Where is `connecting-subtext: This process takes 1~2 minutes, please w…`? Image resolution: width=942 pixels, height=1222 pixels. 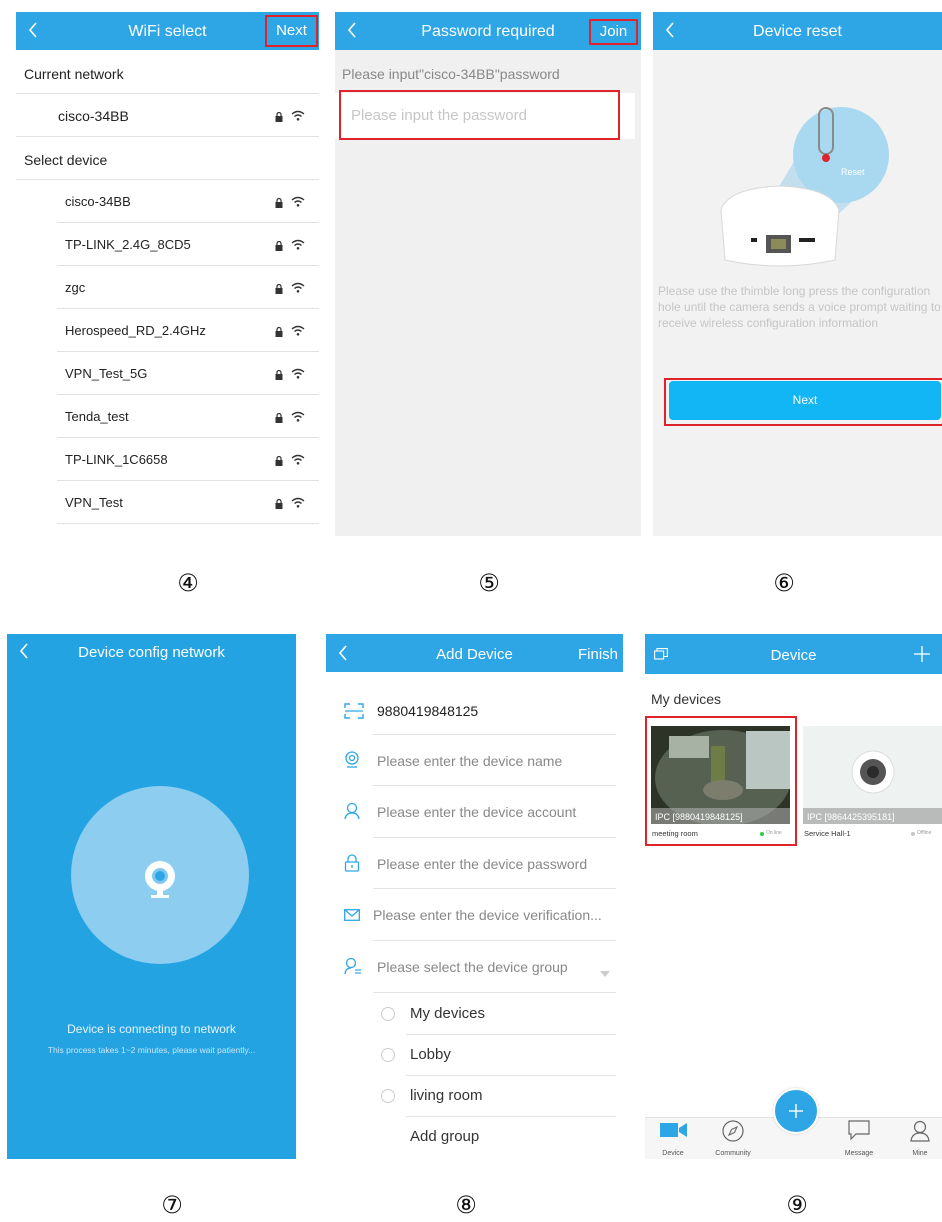
connecting-subtext: This process takes 1~2 minutes, please w… is located at coordinates (151, 1050).